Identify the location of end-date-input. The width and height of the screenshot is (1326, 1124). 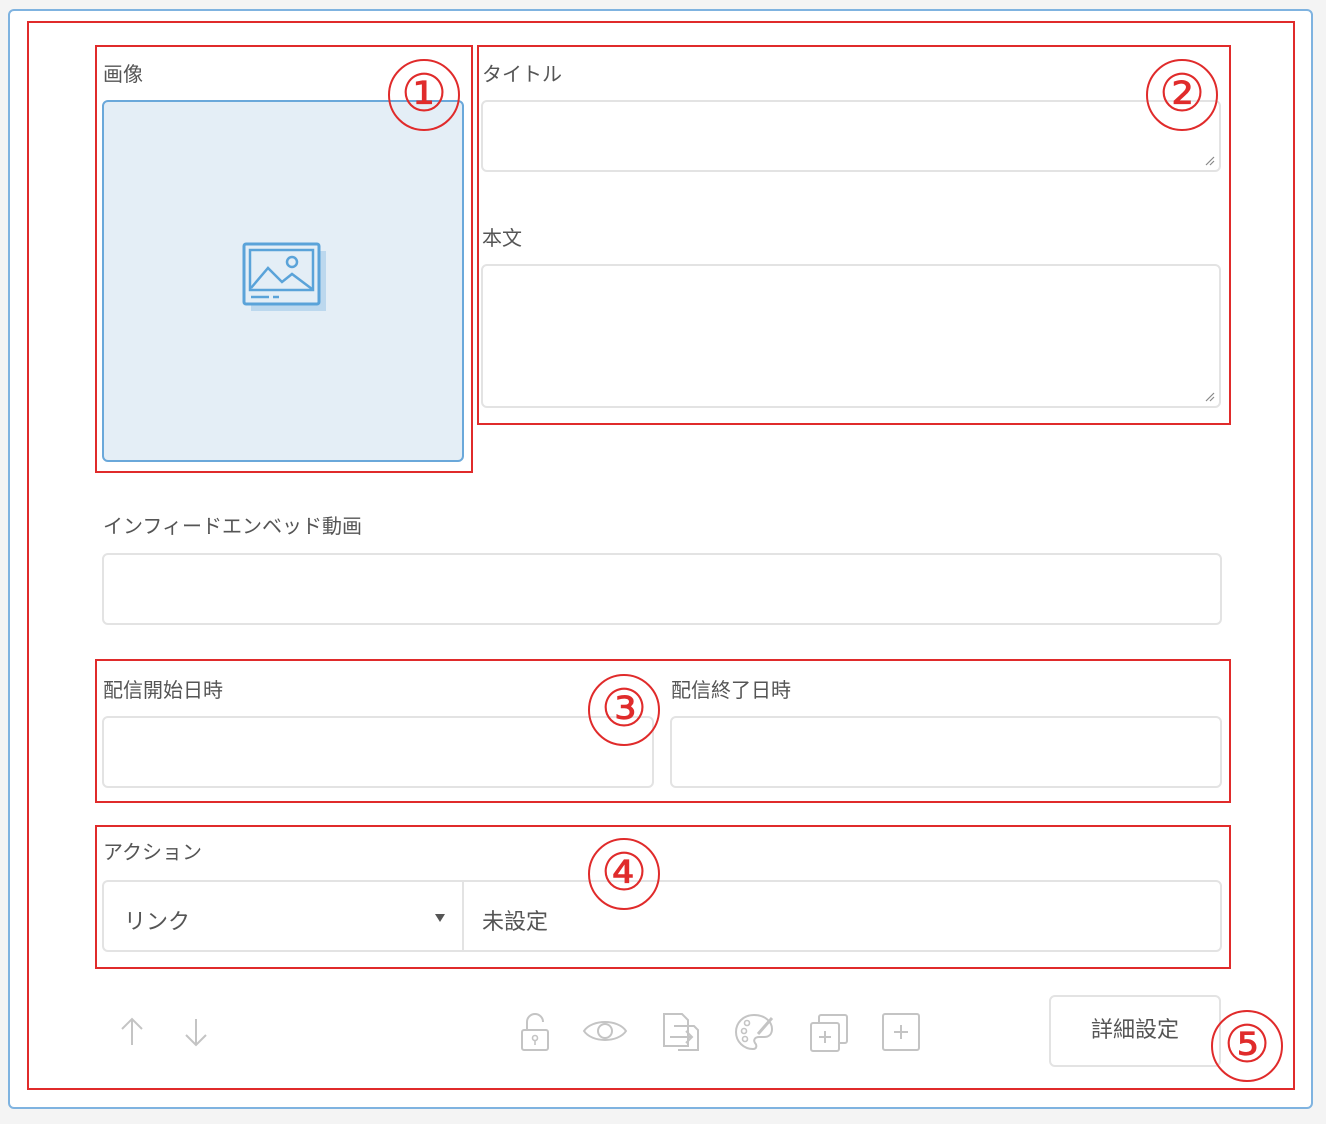
(946, 752).